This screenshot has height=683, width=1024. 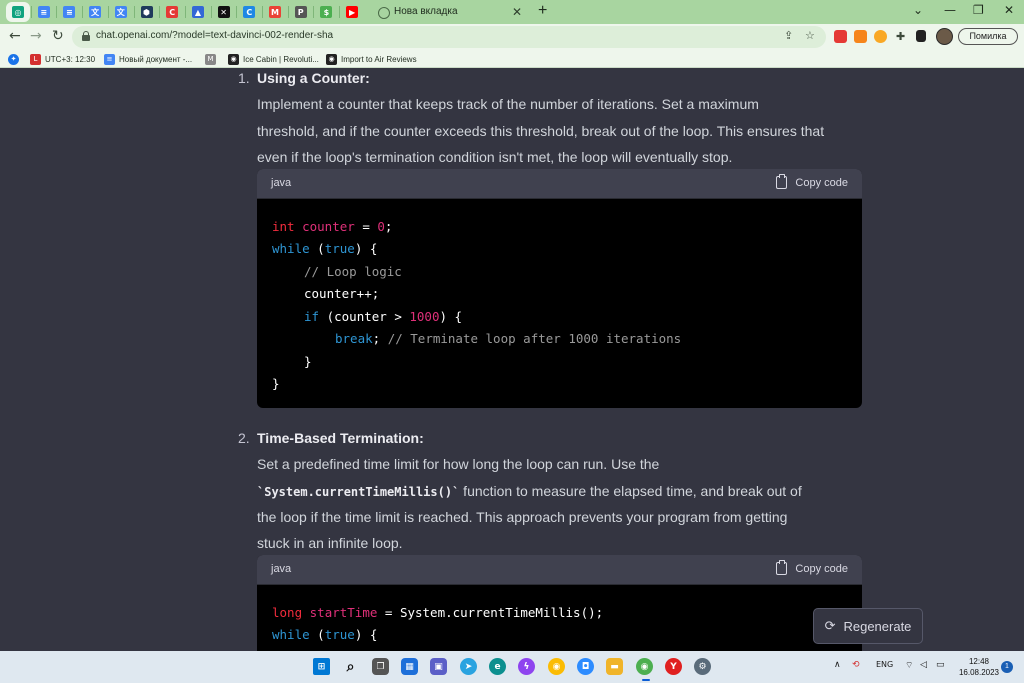 I want to click on tab-c-blue: C, so click(x=249, y=12).